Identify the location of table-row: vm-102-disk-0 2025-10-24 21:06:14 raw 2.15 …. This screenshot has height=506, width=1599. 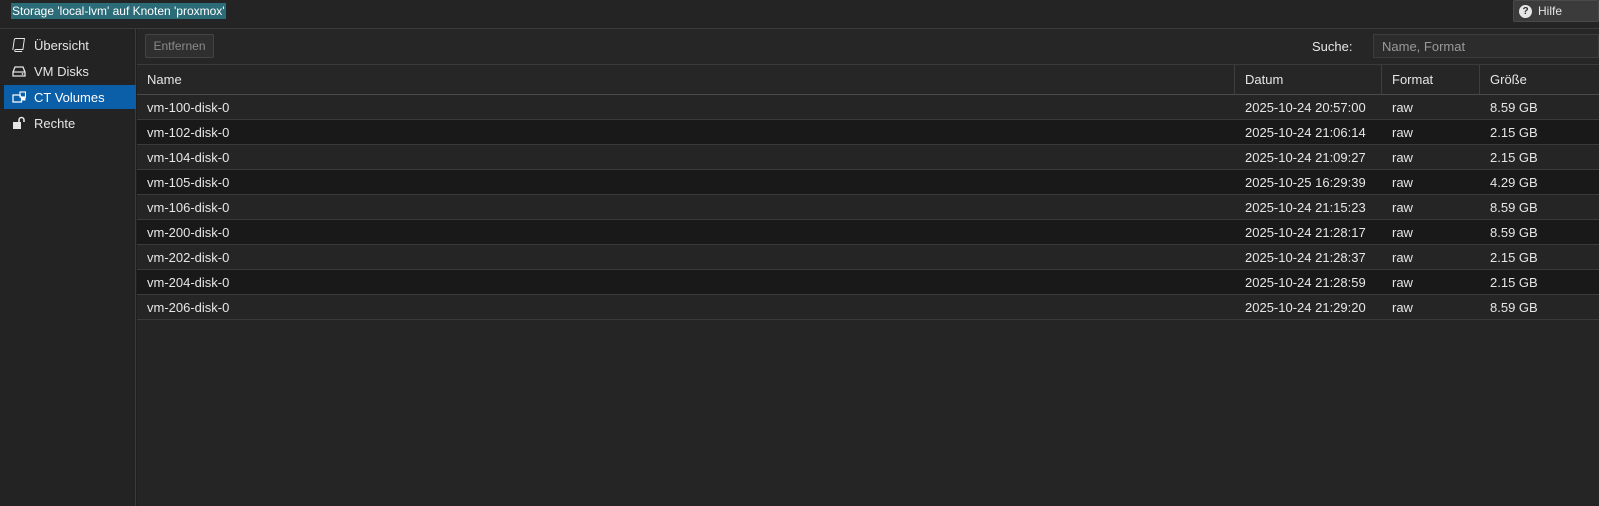
(868, 132).